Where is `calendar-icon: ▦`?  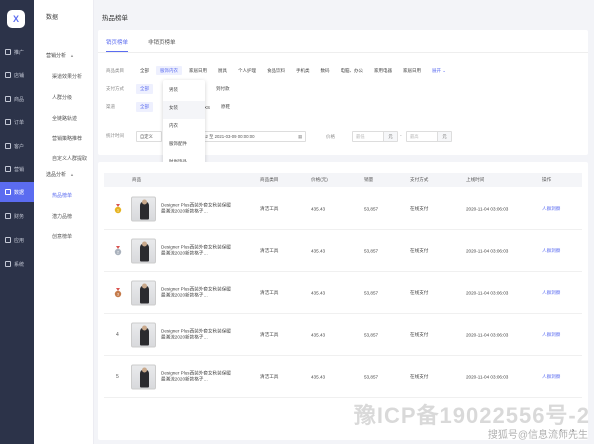 calendar-icon: ▦ is located at coordinates (299, 136).